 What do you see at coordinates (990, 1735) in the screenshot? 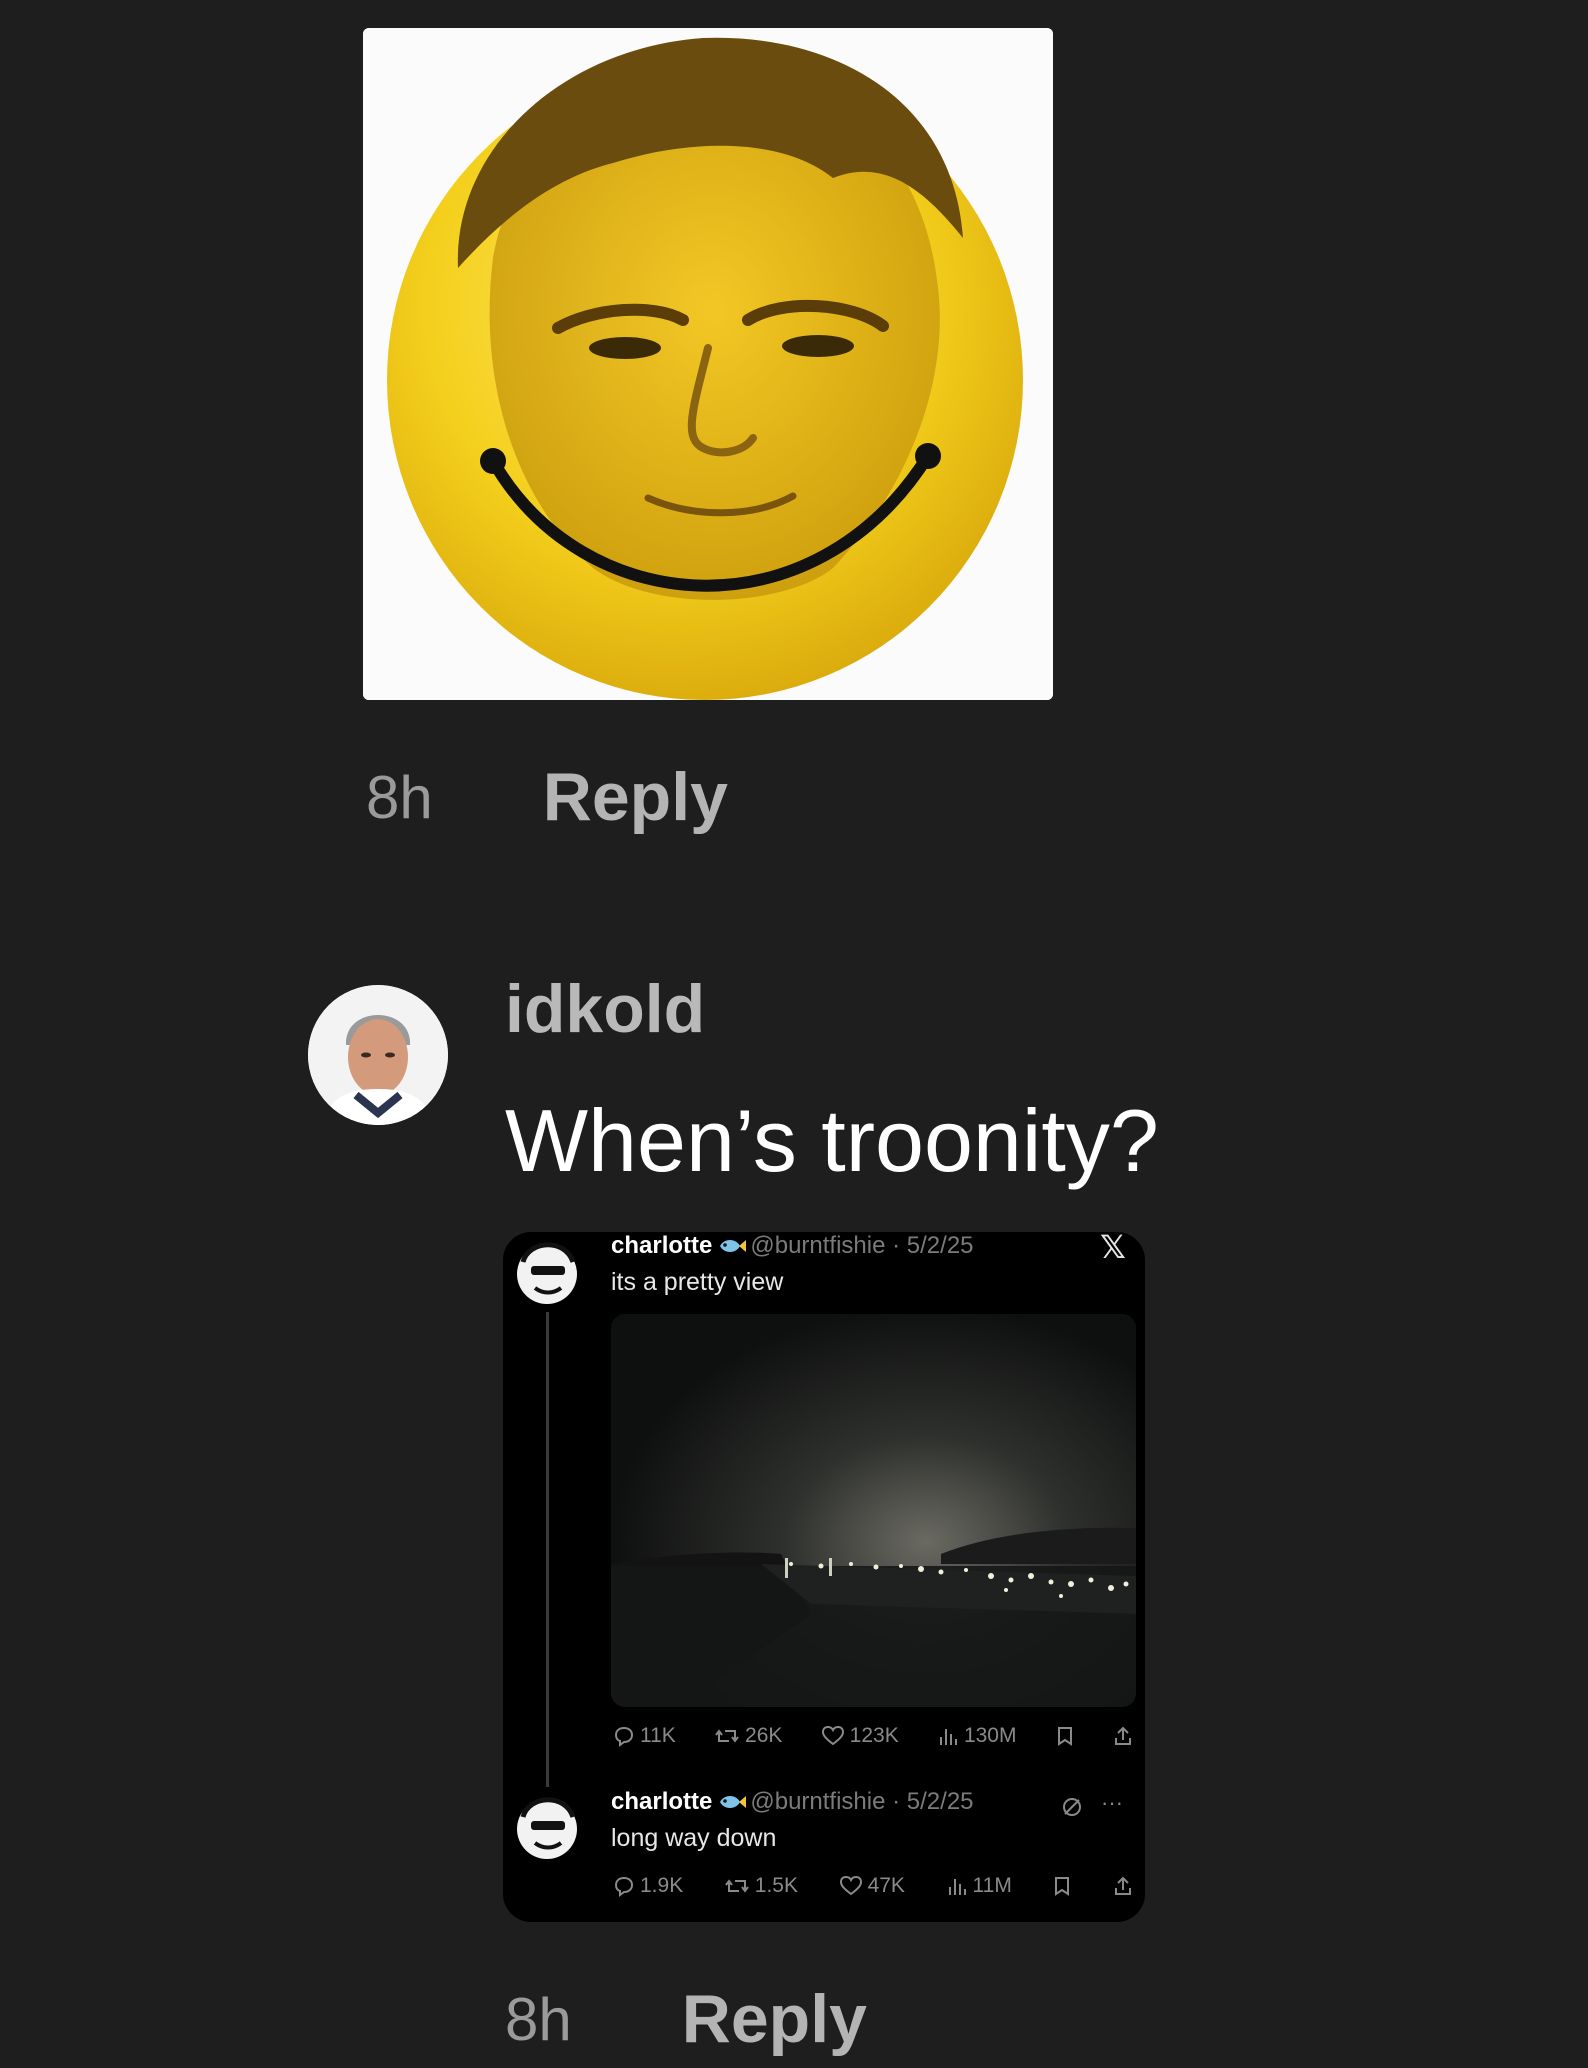
I see `views-count: 130M` at bounding box center [990, 1735].